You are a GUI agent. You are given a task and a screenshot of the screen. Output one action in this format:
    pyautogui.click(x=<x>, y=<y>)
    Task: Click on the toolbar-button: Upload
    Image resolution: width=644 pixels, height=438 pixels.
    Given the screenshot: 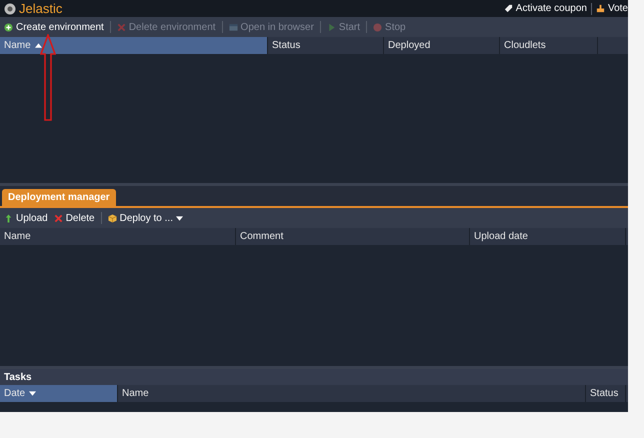 What is the action you would take?
    pyautogui.click(x=26, y=218)
    